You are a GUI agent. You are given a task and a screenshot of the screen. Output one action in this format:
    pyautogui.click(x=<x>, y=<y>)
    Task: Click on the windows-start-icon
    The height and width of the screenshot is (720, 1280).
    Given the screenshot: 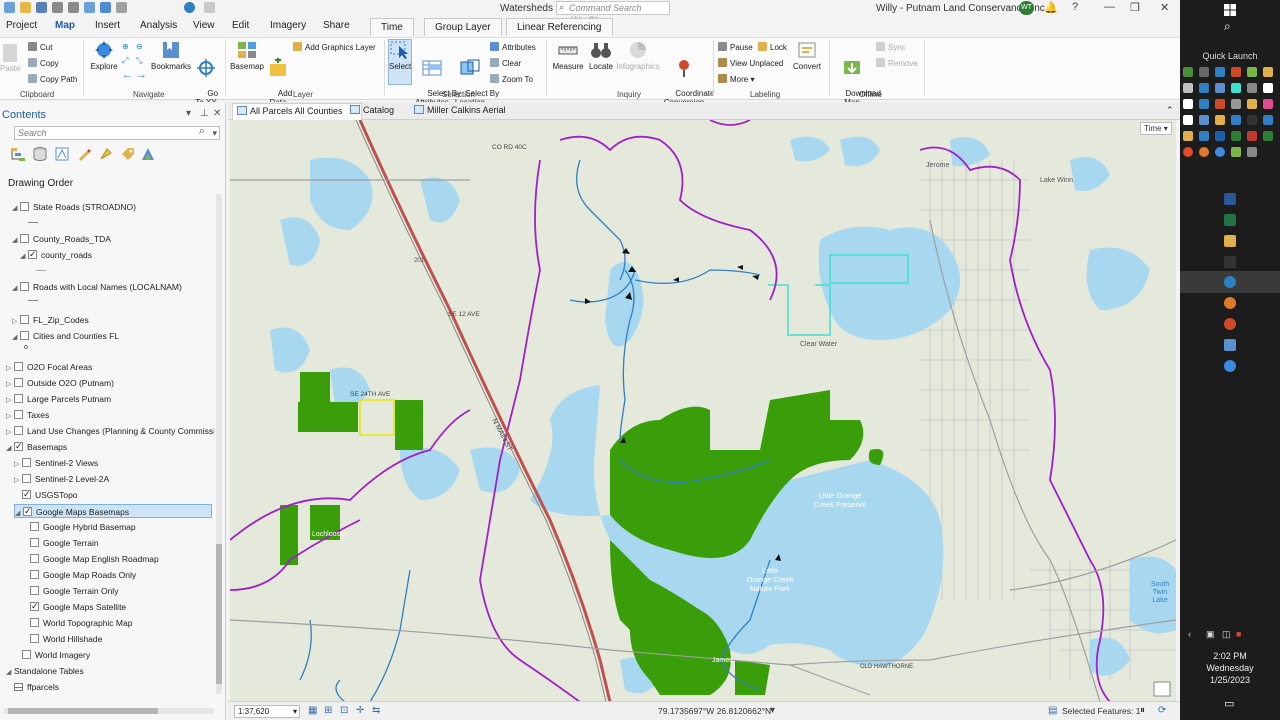 What is the action you would take?
    pyautogui.click(x=1230, y=10)
    